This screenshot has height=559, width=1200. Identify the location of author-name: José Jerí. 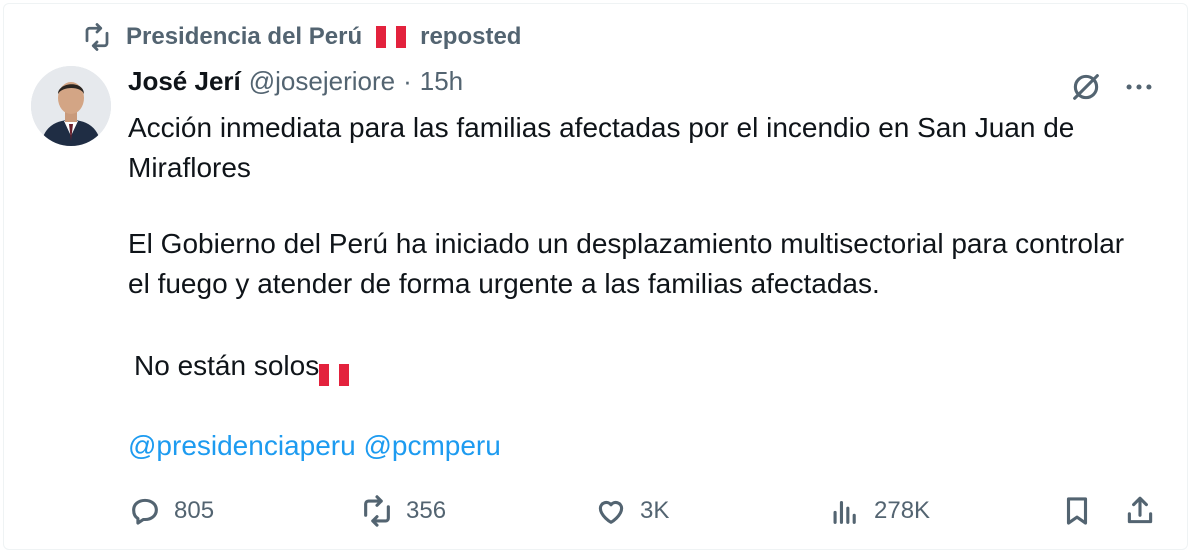
(184, 81).